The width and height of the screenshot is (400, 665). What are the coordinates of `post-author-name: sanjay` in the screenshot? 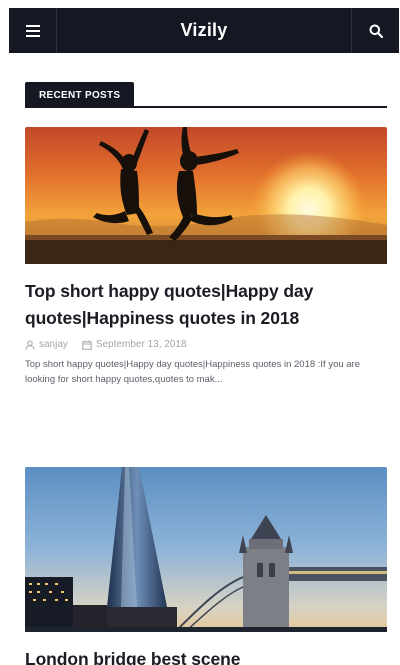 It's located at (53, 344).